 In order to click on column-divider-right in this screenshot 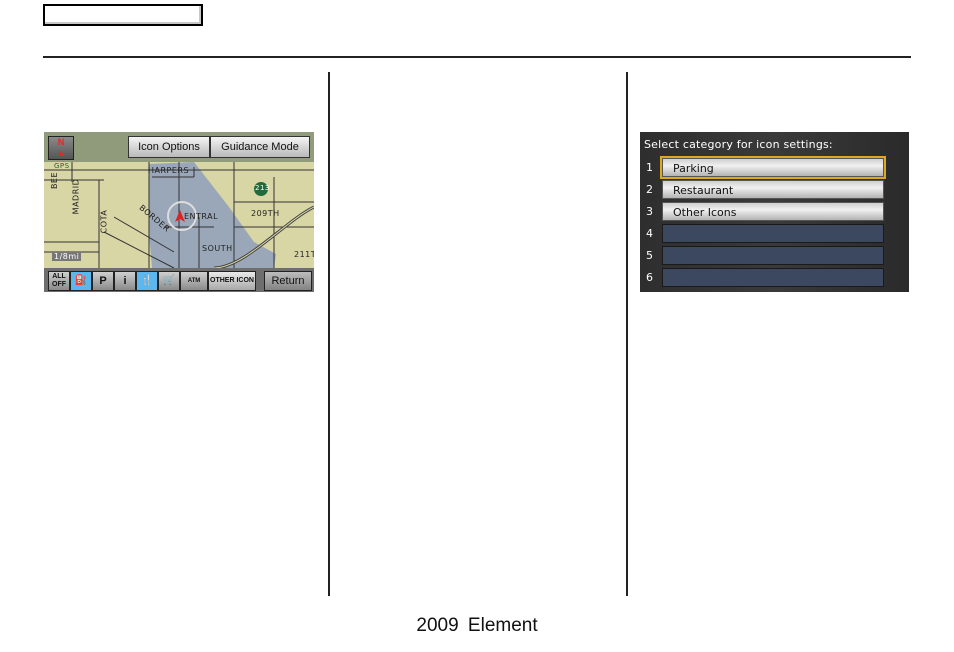, I will do `click(627, 334)`.